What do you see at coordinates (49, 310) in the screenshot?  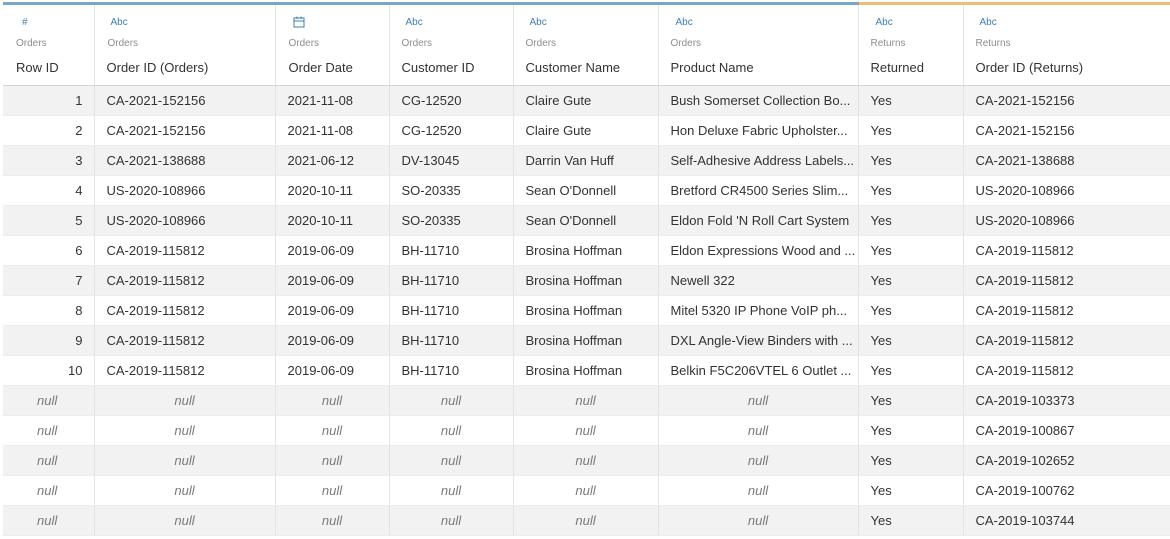 I see `cell-row-id: 8` at bounding box center [49, 310].